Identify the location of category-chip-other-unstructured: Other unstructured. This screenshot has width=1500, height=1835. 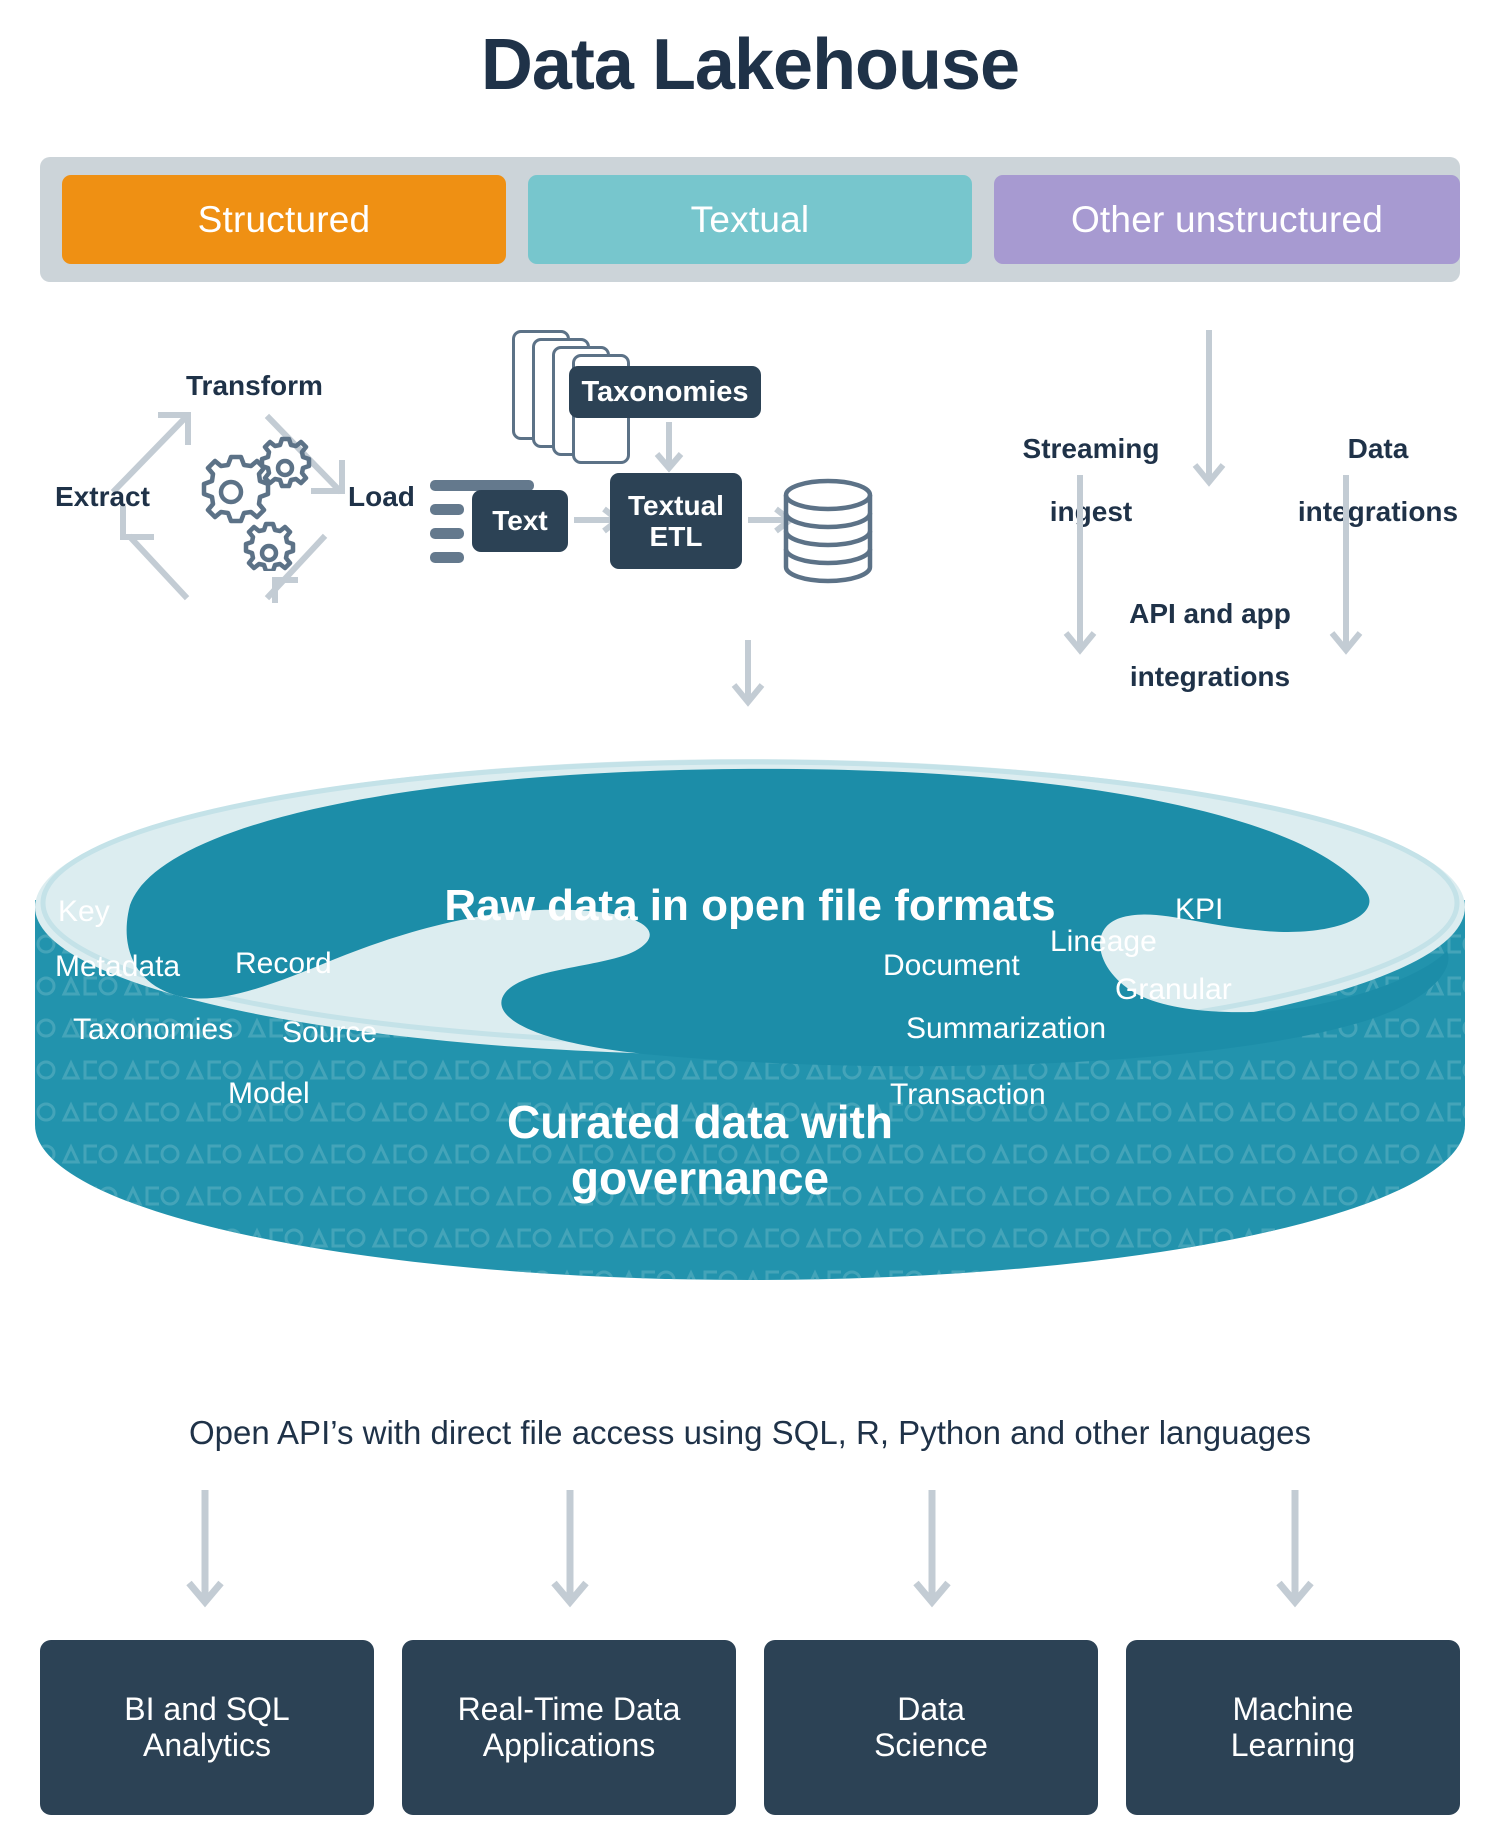
(1227, 219).